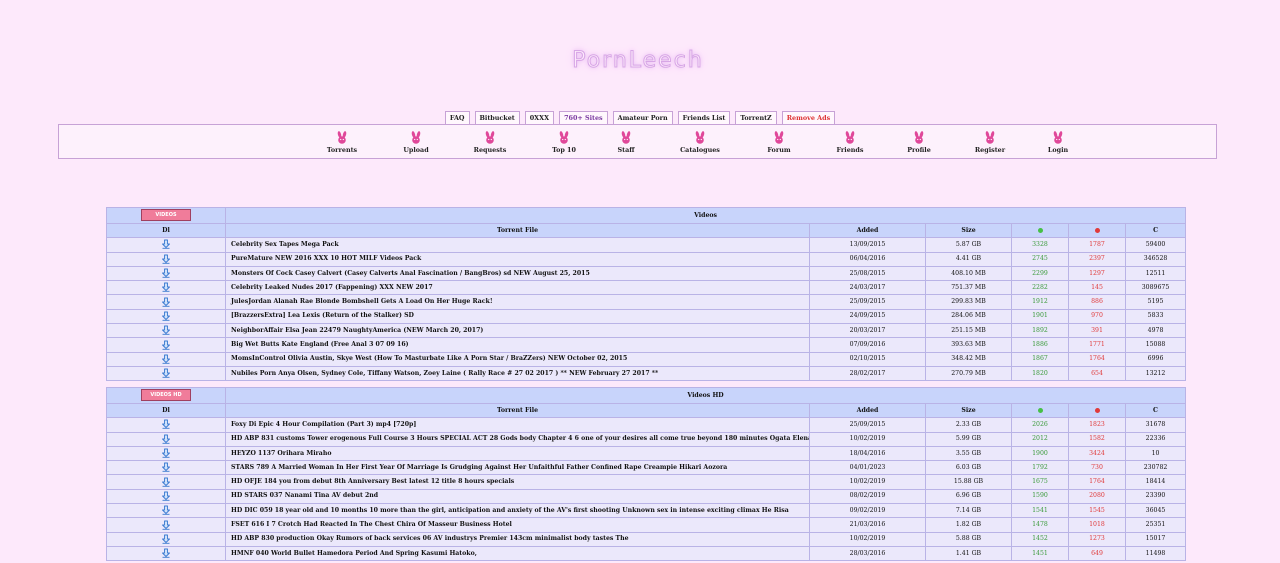 Image resolution: width=1280 pixels, height=563 pixels. What do you see at coordinates (867, 230) in the screenshot?
I see `col-added: Added` at bounding box center [867, 230].